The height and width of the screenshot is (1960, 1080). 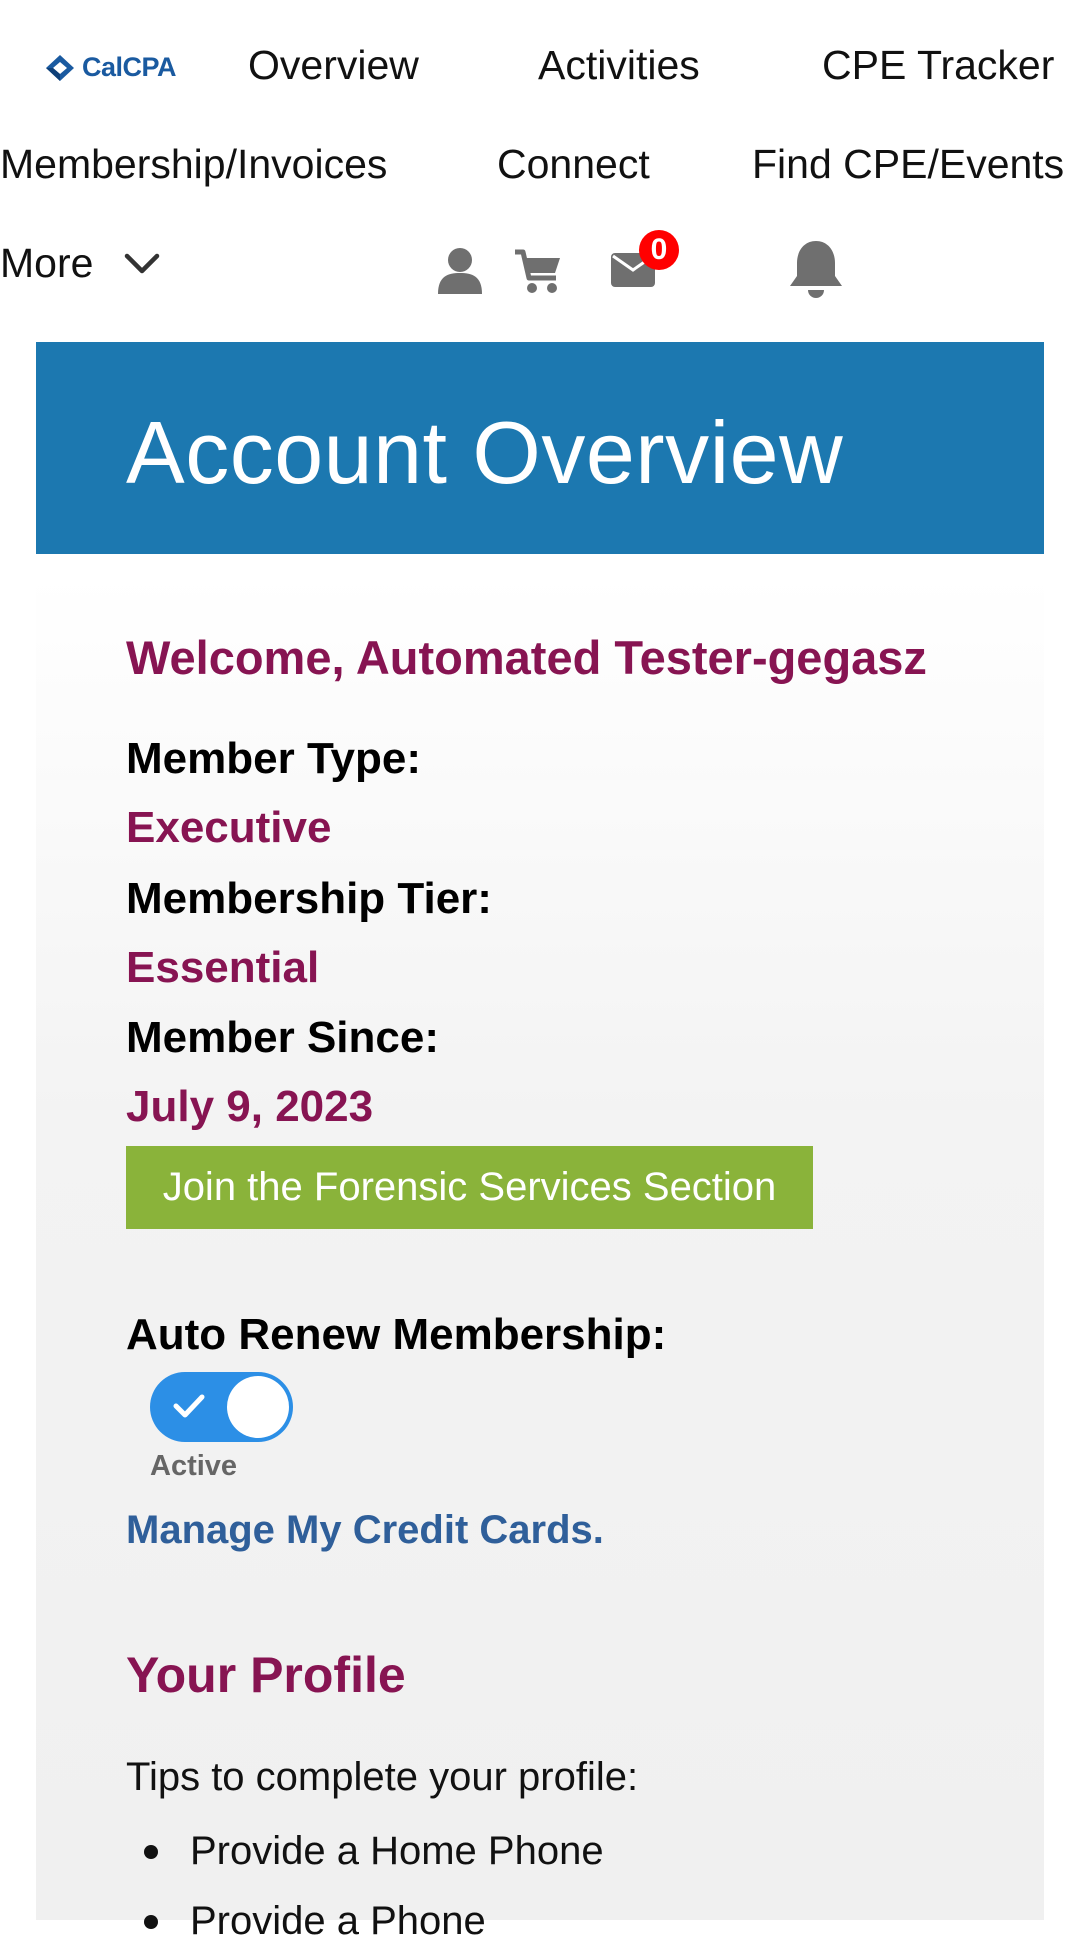 What do you see at coordinates (47, 263) in the screenshot?
I see `nav-more-label: More` at bounding box center [47, 263].